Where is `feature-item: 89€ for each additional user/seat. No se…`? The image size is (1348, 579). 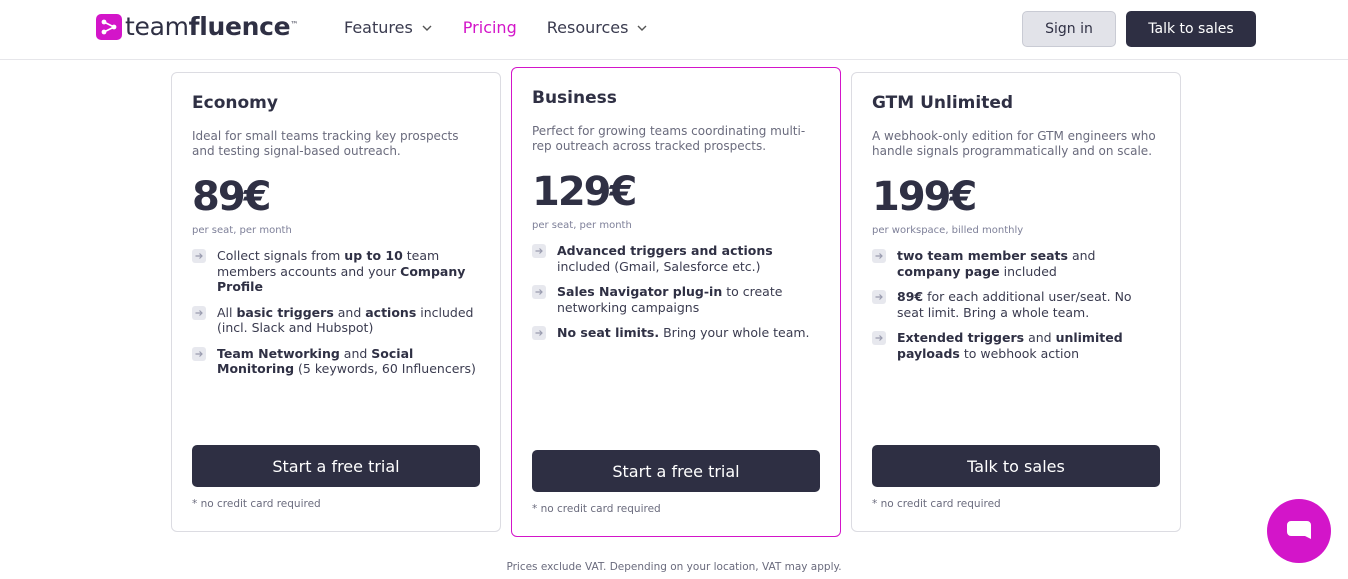 feature-item: 89€ for each additional user/seat. No se… is located at coordinates (1016, 304).